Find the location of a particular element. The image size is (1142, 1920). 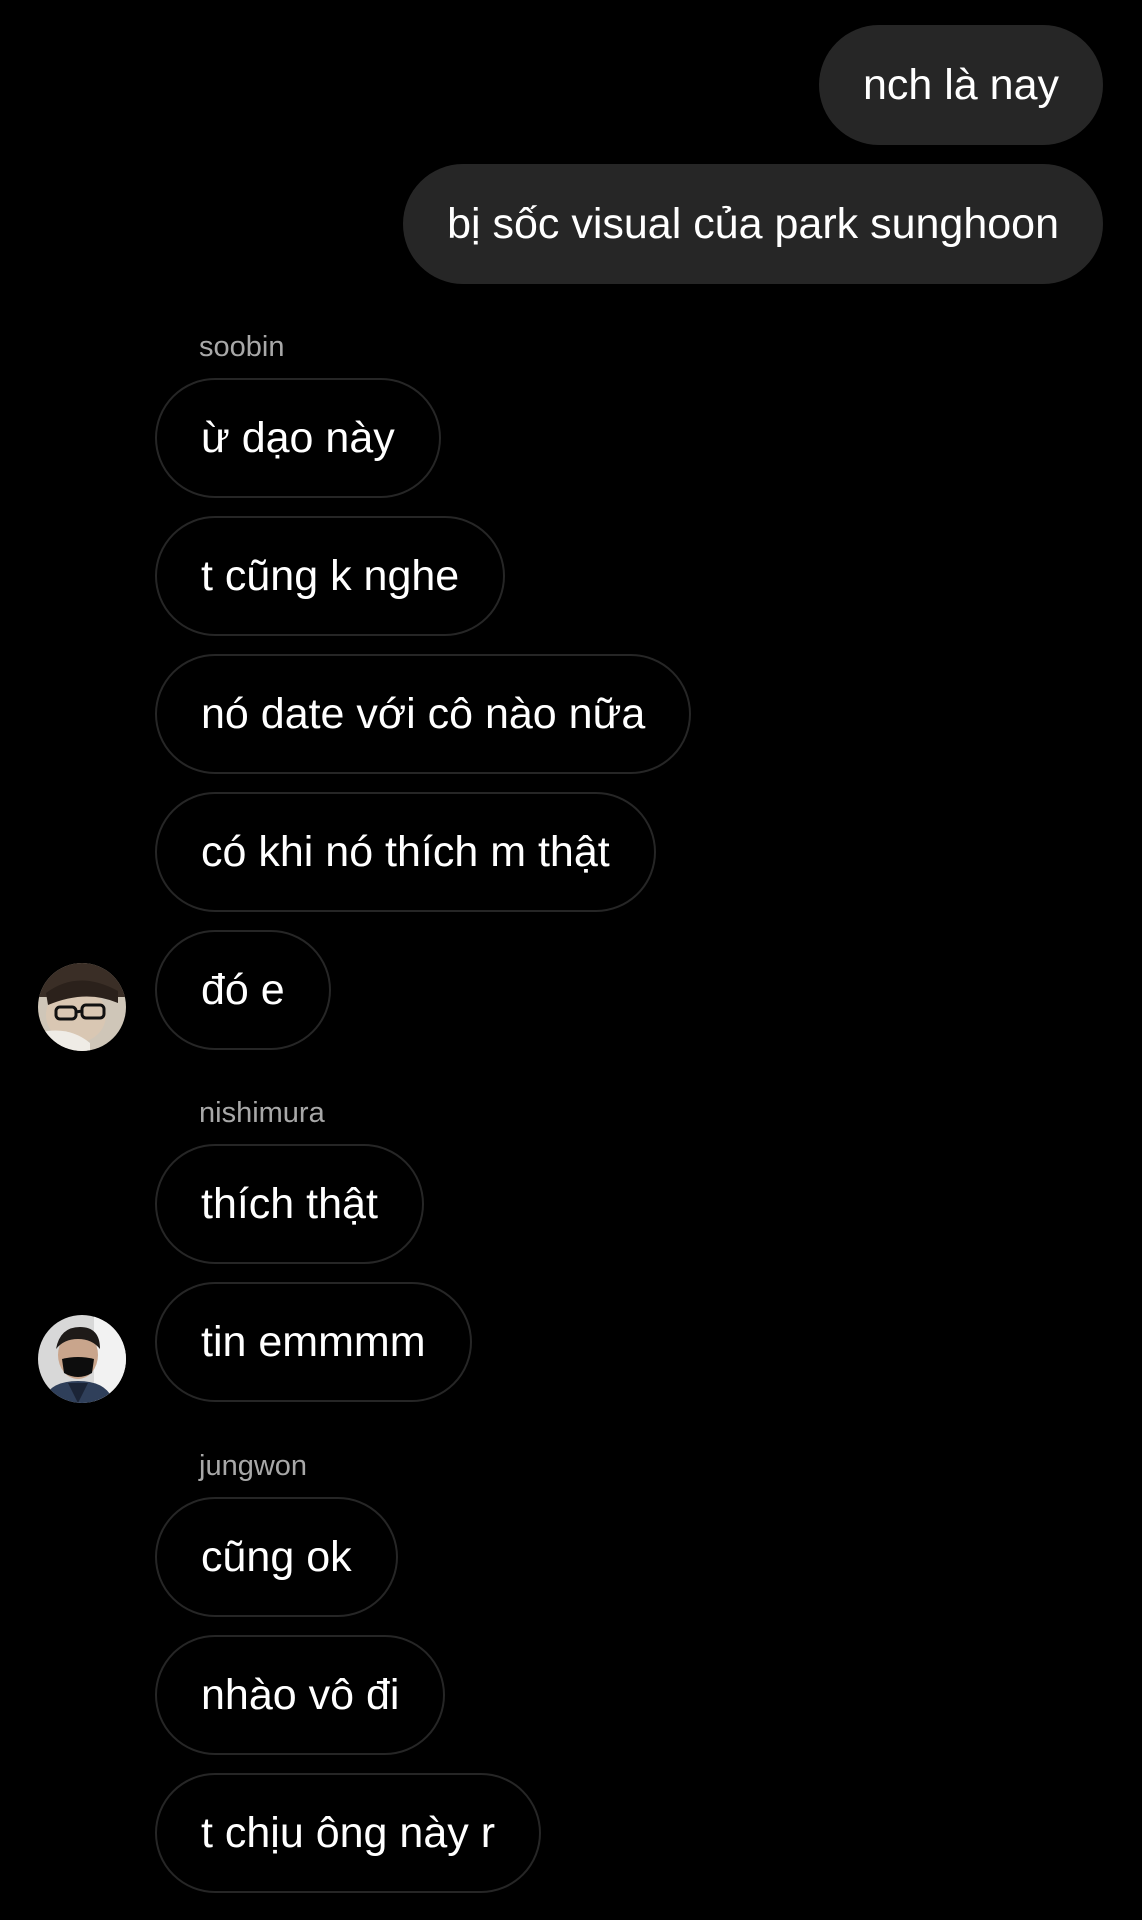

message-text: nch là nay is located at coordinates (960, 84).